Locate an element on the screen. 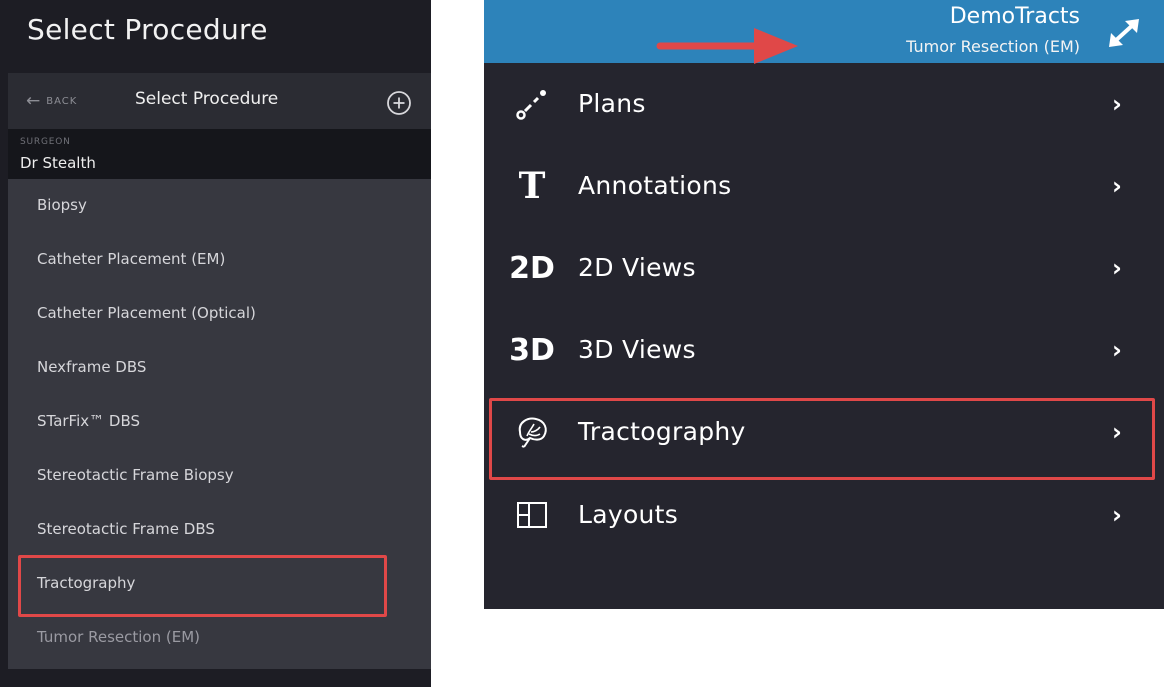 Image resolution: width=1164 pixels, height=687 pixels. exam-name: DemoTracts is located at coordinates (1014, 16).